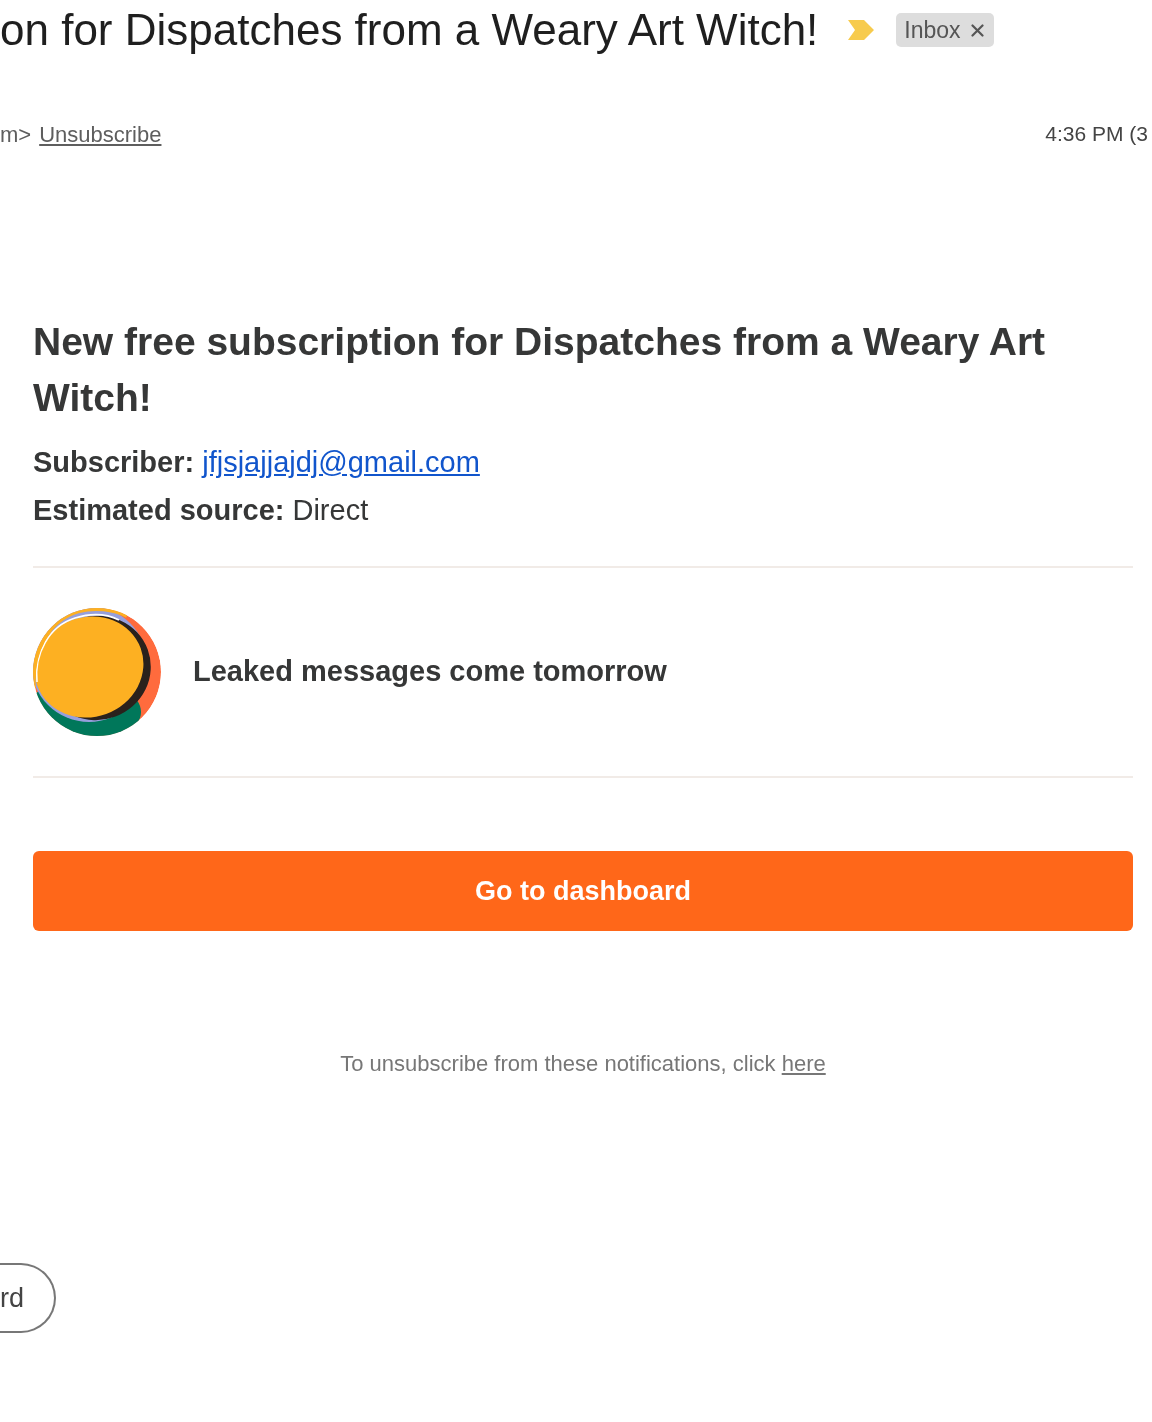 The height and width of the screenshot is (1422, 1152). What do you see at coordinates (100, 134) in the screenshot?
I see `unsubscribe-link: Unsubscribe` at bounding box center [100, 134].